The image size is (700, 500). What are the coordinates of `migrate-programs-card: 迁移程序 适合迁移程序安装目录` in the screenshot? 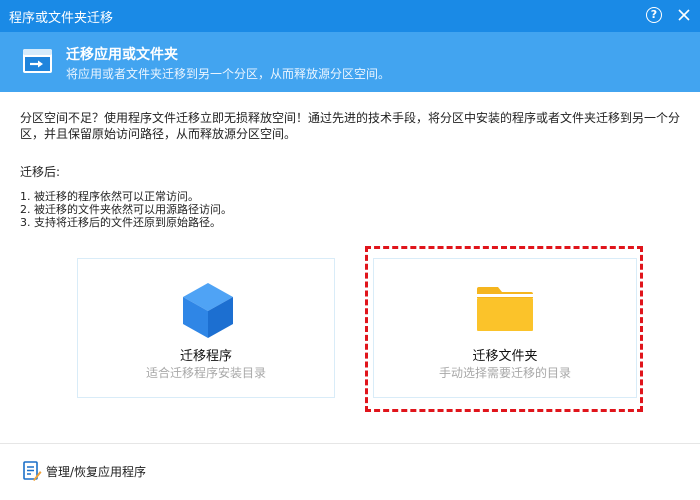 It's located at (206, 328).